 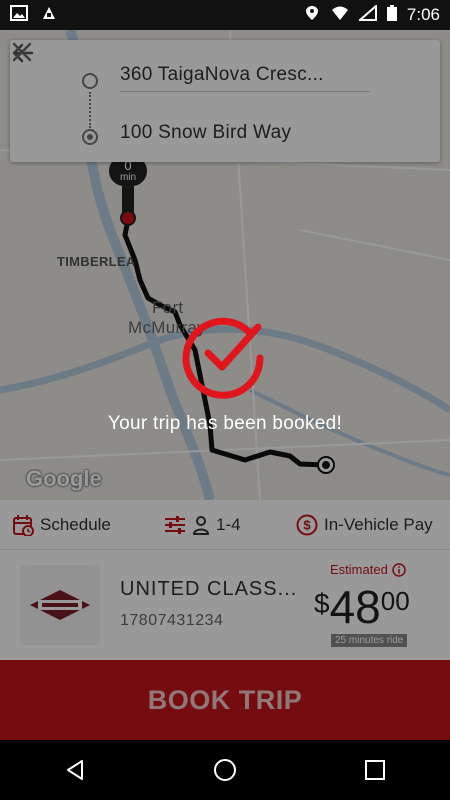 I want to click on wifi-icon, so click(x=340, y=15).